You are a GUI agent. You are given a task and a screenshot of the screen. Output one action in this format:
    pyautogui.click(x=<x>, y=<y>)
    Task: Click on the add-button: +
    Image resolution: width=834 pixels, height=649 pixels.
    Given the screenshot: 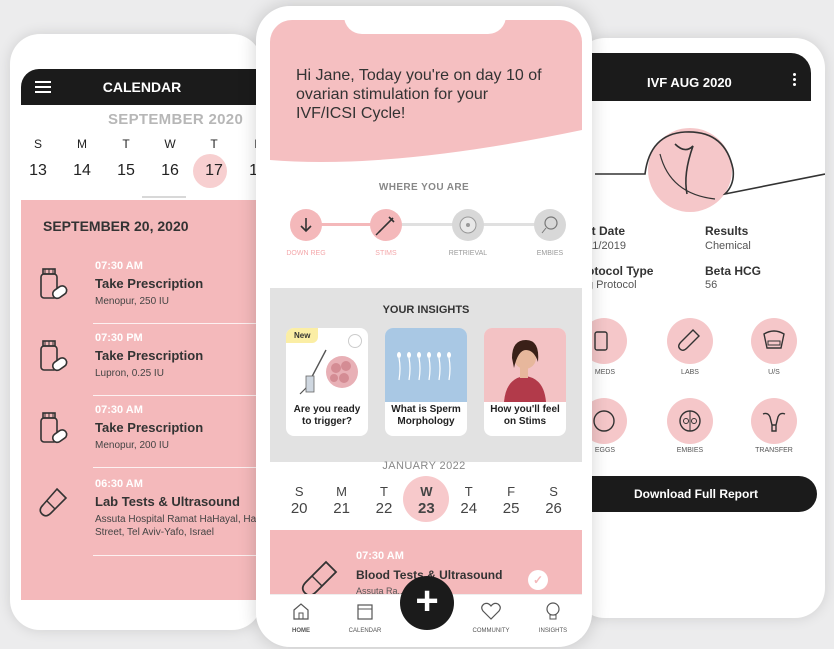 What is the action you would take?
    pyautogui.click(x=427, y=603)
    